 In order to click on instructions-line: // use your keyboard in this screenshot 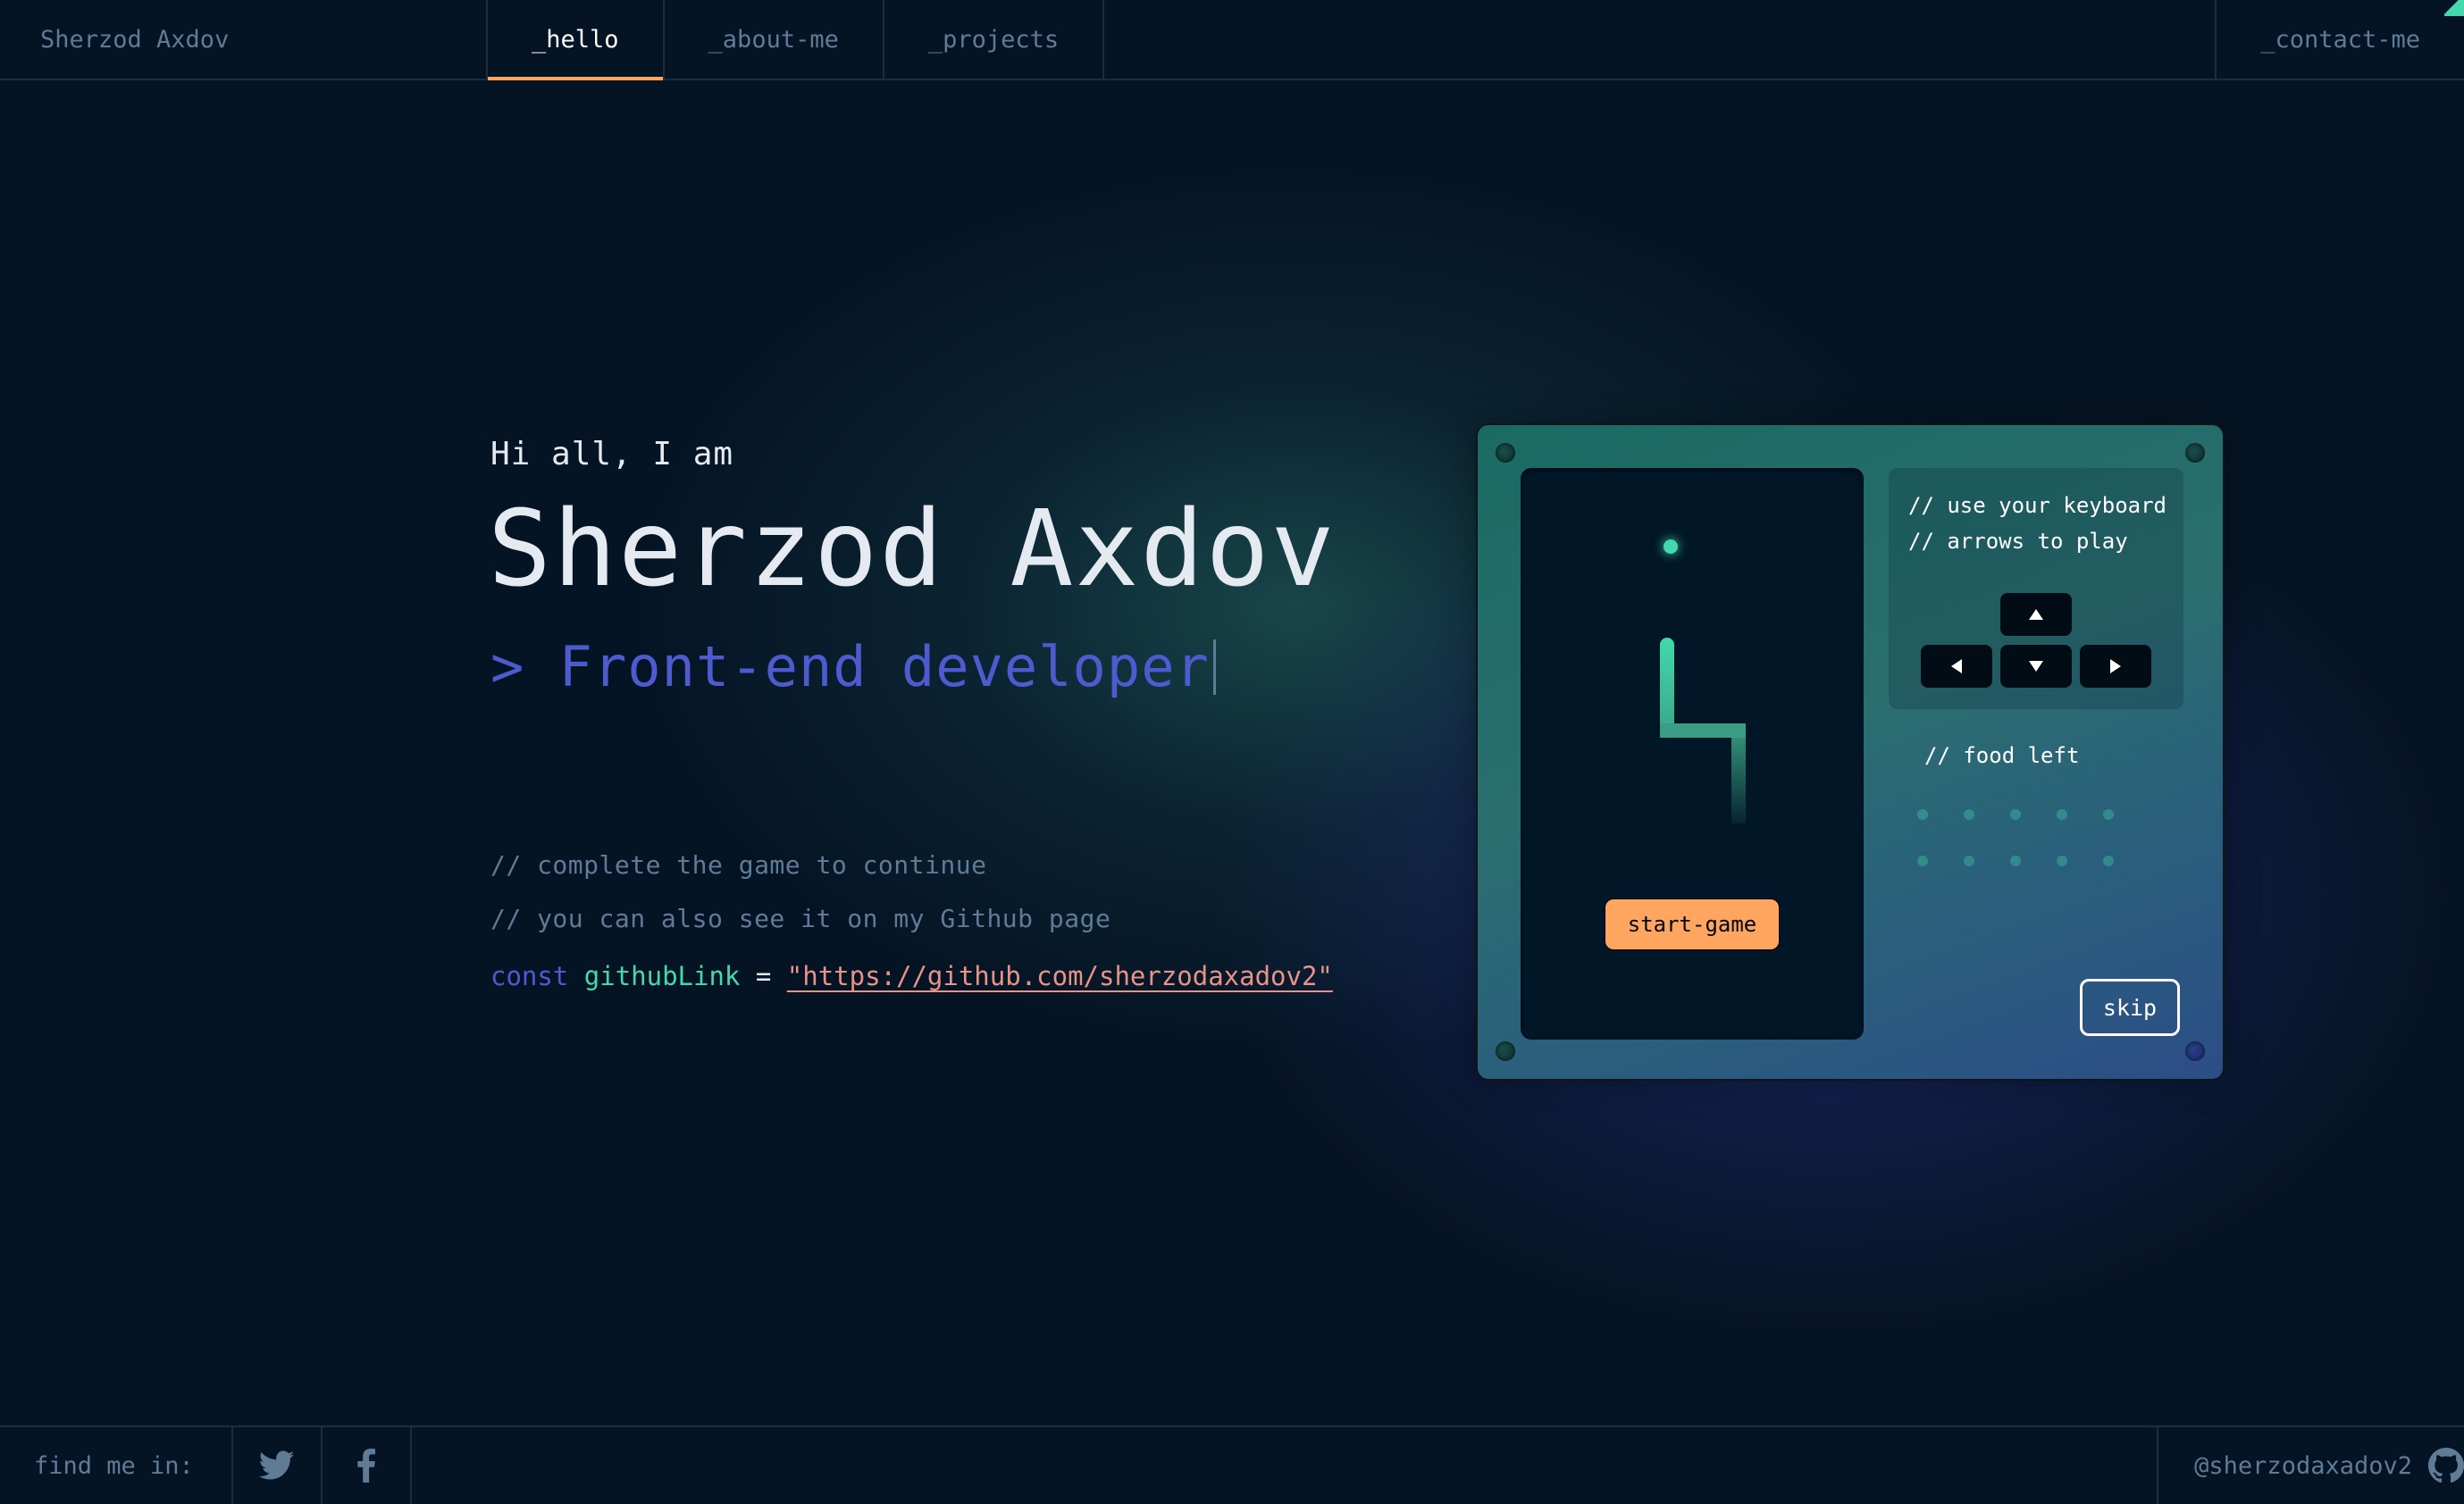, I will do `click(2037, 505)`.